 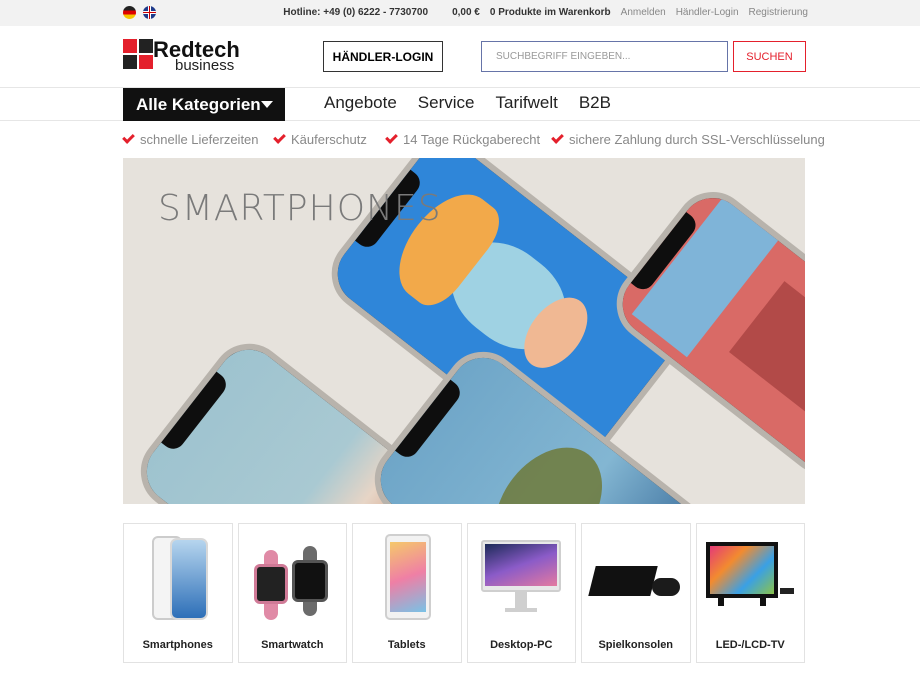 What do you see at coordinates (383, 56) in the screenshot?
I see `dealer-login-button: HÄNDLER-LOGIN` at bounding box center [383, 56].